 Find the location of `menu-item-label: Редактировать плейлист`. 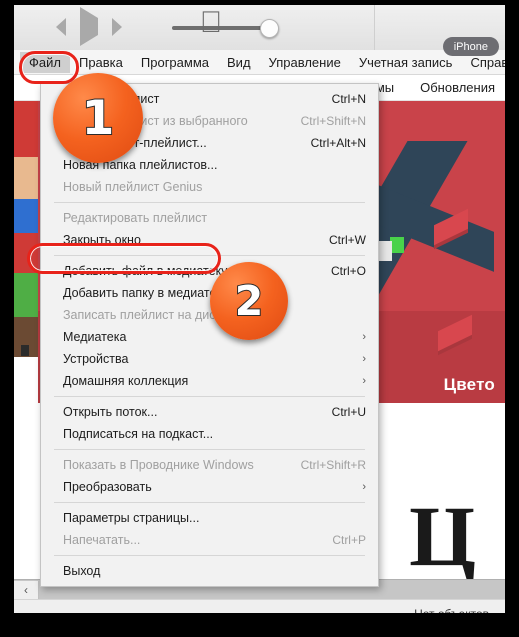

menu-item-label: Редактировать плейлист is located at coordinates (135, 218).